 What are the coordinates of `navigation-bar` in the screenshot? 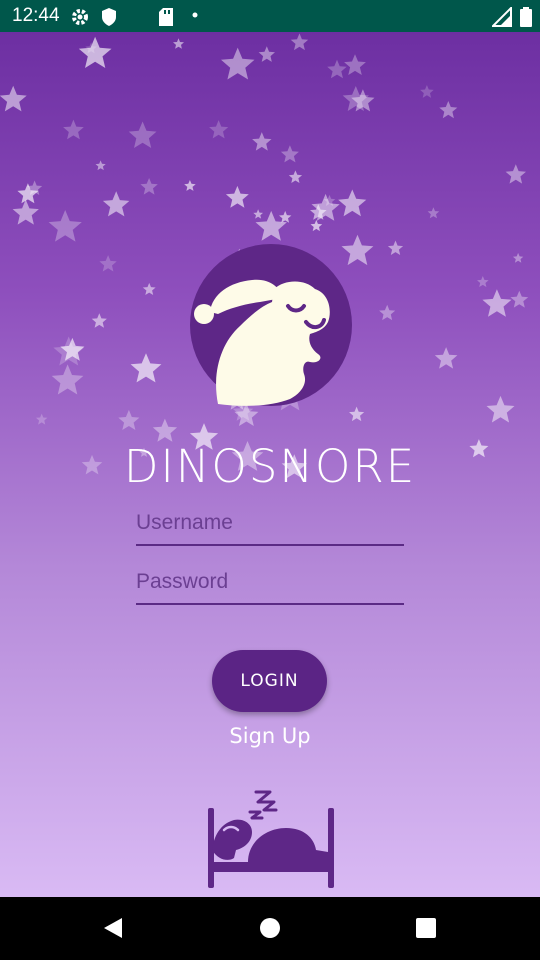 It's located at (270, 928).